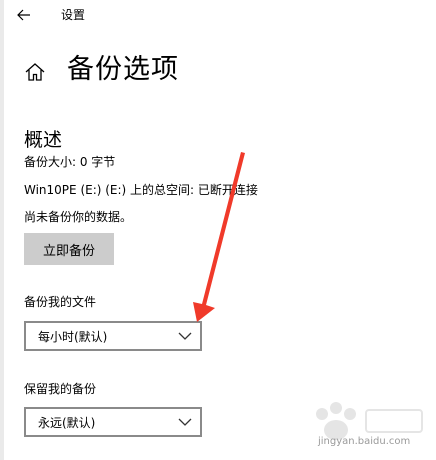 Image resolution: width=436 pixels, height=460 pixels. Describe the element at coordinates (60, 389) in the screenshot. I see `keep-backups-label: 保留我的备份` at that location.